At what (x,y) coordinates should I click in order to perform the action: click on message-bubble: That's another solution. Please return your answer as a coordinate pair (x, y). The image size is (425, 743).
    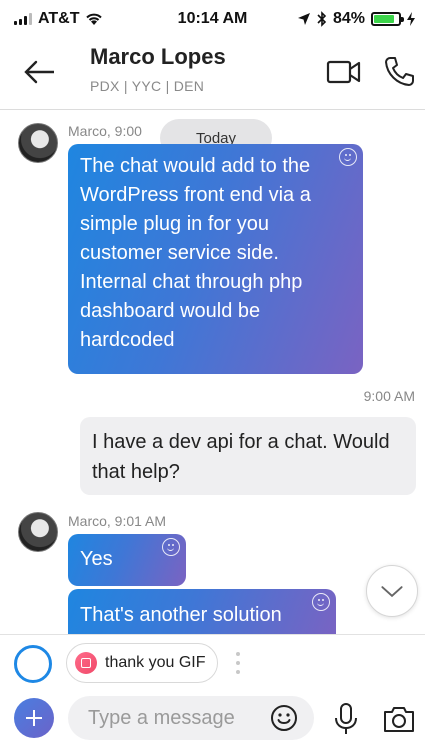
    Looking at the image, I should click on (202, 611).